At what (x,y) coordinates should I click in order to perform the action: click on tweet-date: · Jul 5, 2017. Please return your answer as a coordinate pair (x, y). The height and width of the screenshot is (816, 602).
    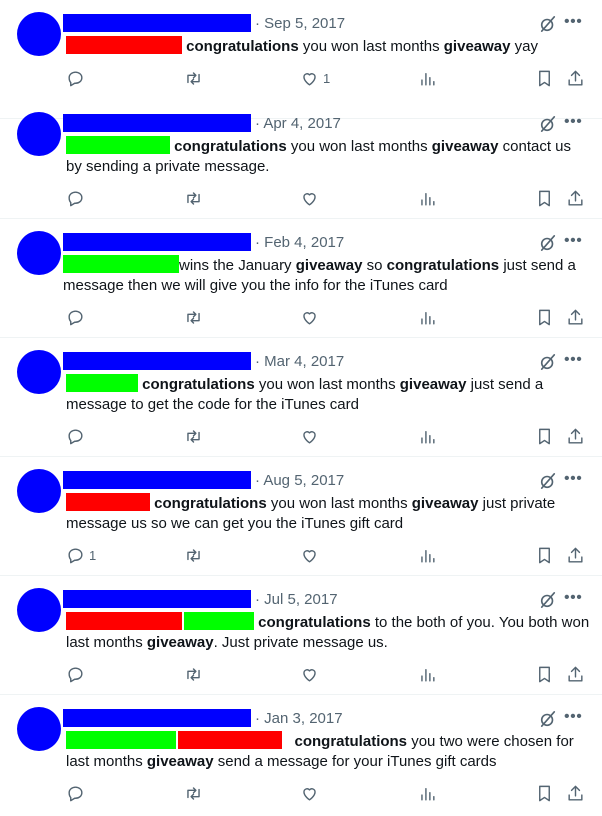
    Looking at the image, I should click on (296, 599).